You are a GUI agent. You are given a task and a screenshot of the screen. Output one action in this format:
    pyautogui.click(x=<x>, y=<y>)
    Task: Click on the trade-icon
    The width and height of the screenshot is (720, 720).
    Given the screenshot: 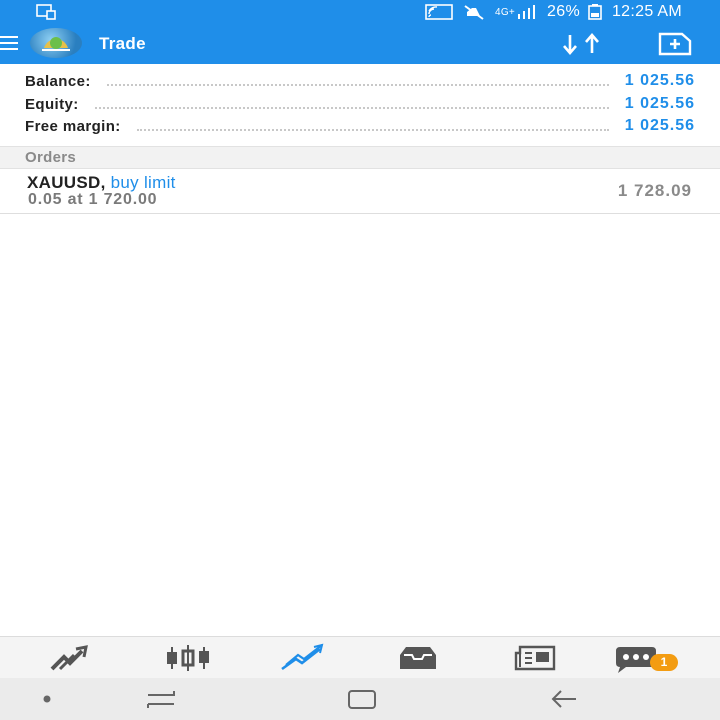 What is the action you would take?
    pyautogui.click(x=303, y=658)
    